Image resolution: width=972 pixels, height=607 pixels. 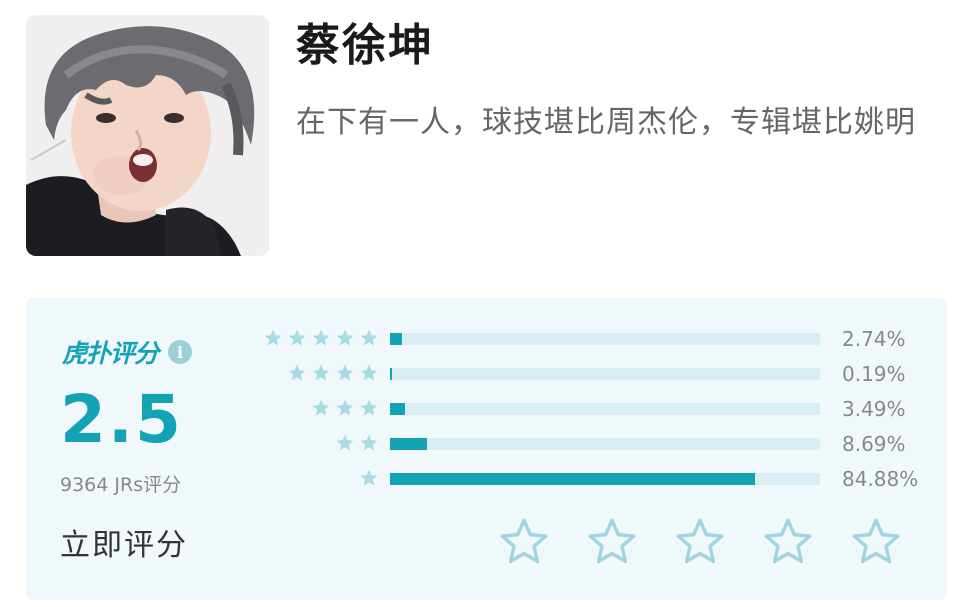 I want to click on percent-label: 0.19%, so click(x=874, y=374).